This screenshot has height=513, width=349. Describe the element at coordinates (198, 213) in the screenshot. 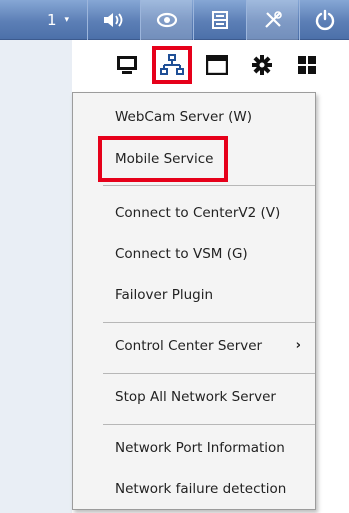

I see `menu-item-label: Connect to CenterV2 (V)` at that location.